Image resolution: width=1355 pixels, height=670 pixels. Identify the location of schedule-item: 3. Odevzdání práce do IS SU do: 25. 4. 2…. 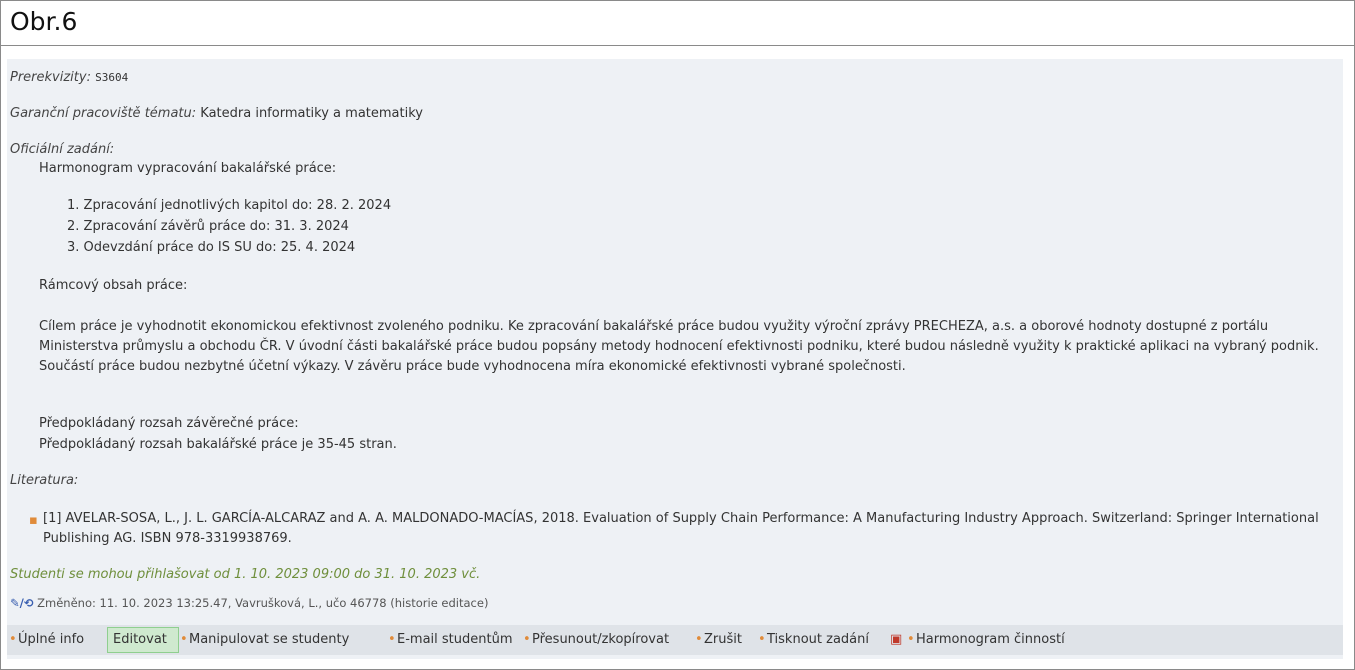
(211, 247).